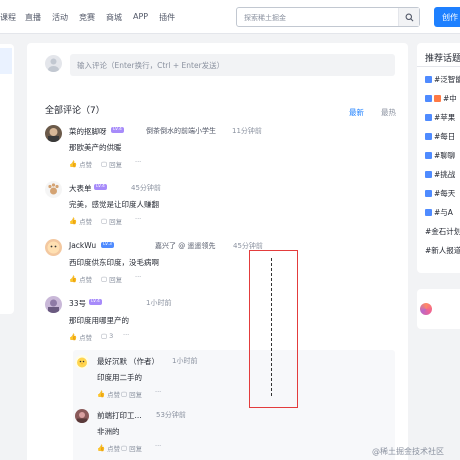  Describe the element at coordinates (114, 262) in the screenshot. I see `comment-text: 西印度供东印度，没毛病啊` at that location.